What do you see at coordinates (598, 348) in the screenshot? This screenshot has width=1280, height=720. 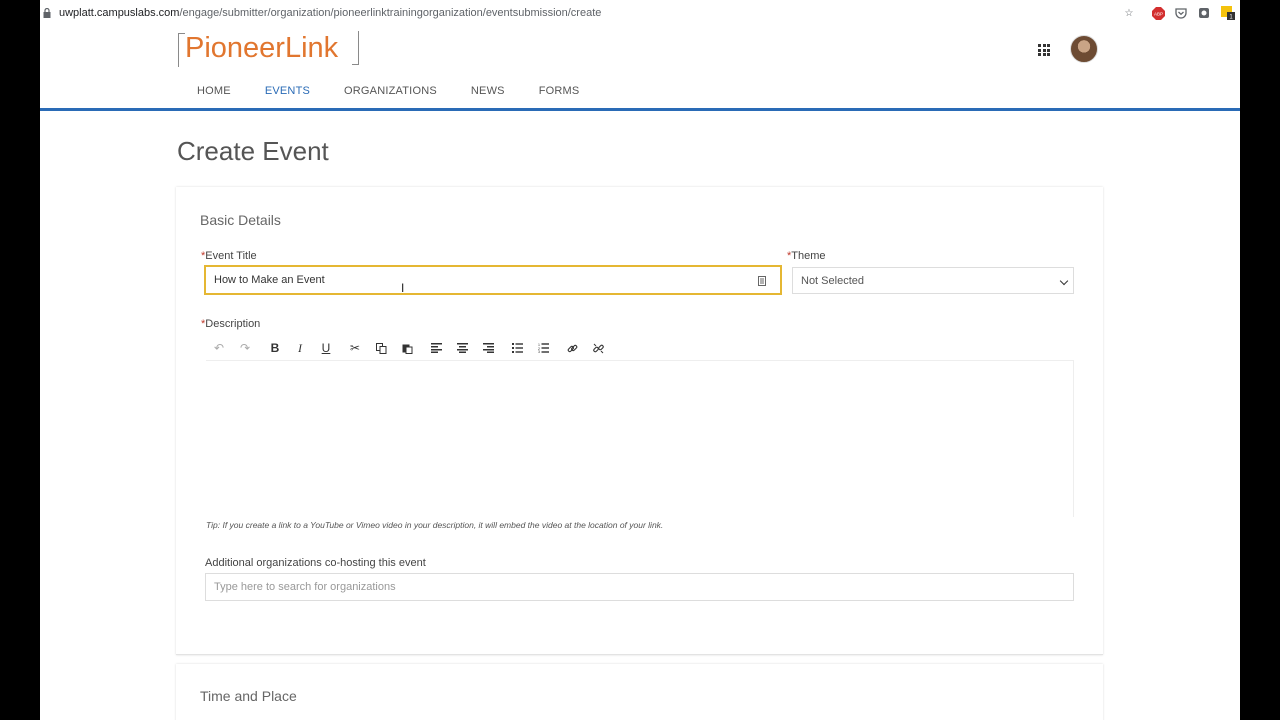 I see `unlink-icon` at bounding box center [598, 348].